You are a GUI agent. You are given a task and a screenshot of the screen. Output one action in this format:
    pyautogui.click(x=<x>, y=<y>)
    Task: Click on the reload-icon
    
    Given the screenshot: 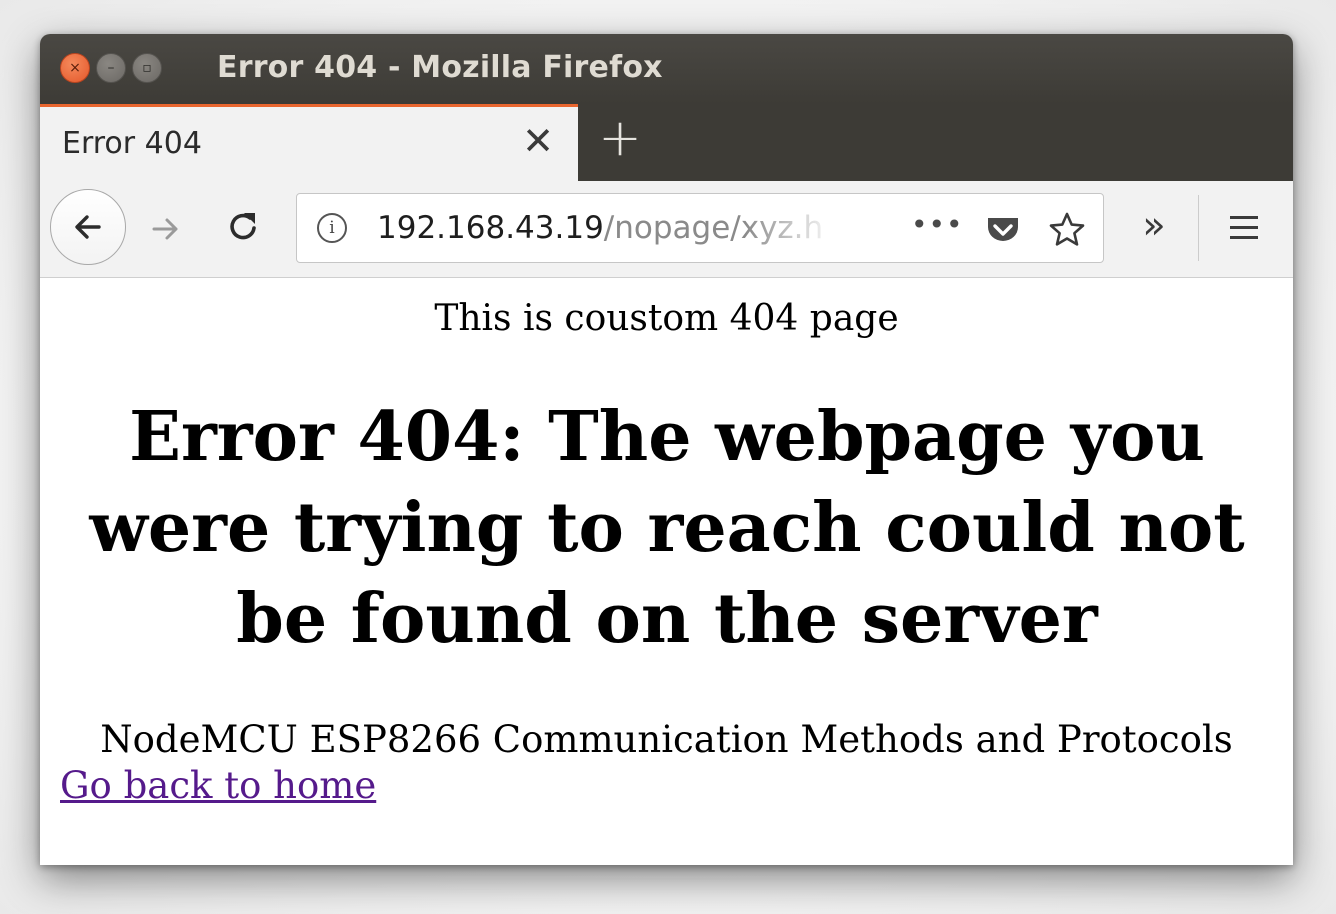 What is the action you would take?
    pyautogui.click(x=243, y=226)
    